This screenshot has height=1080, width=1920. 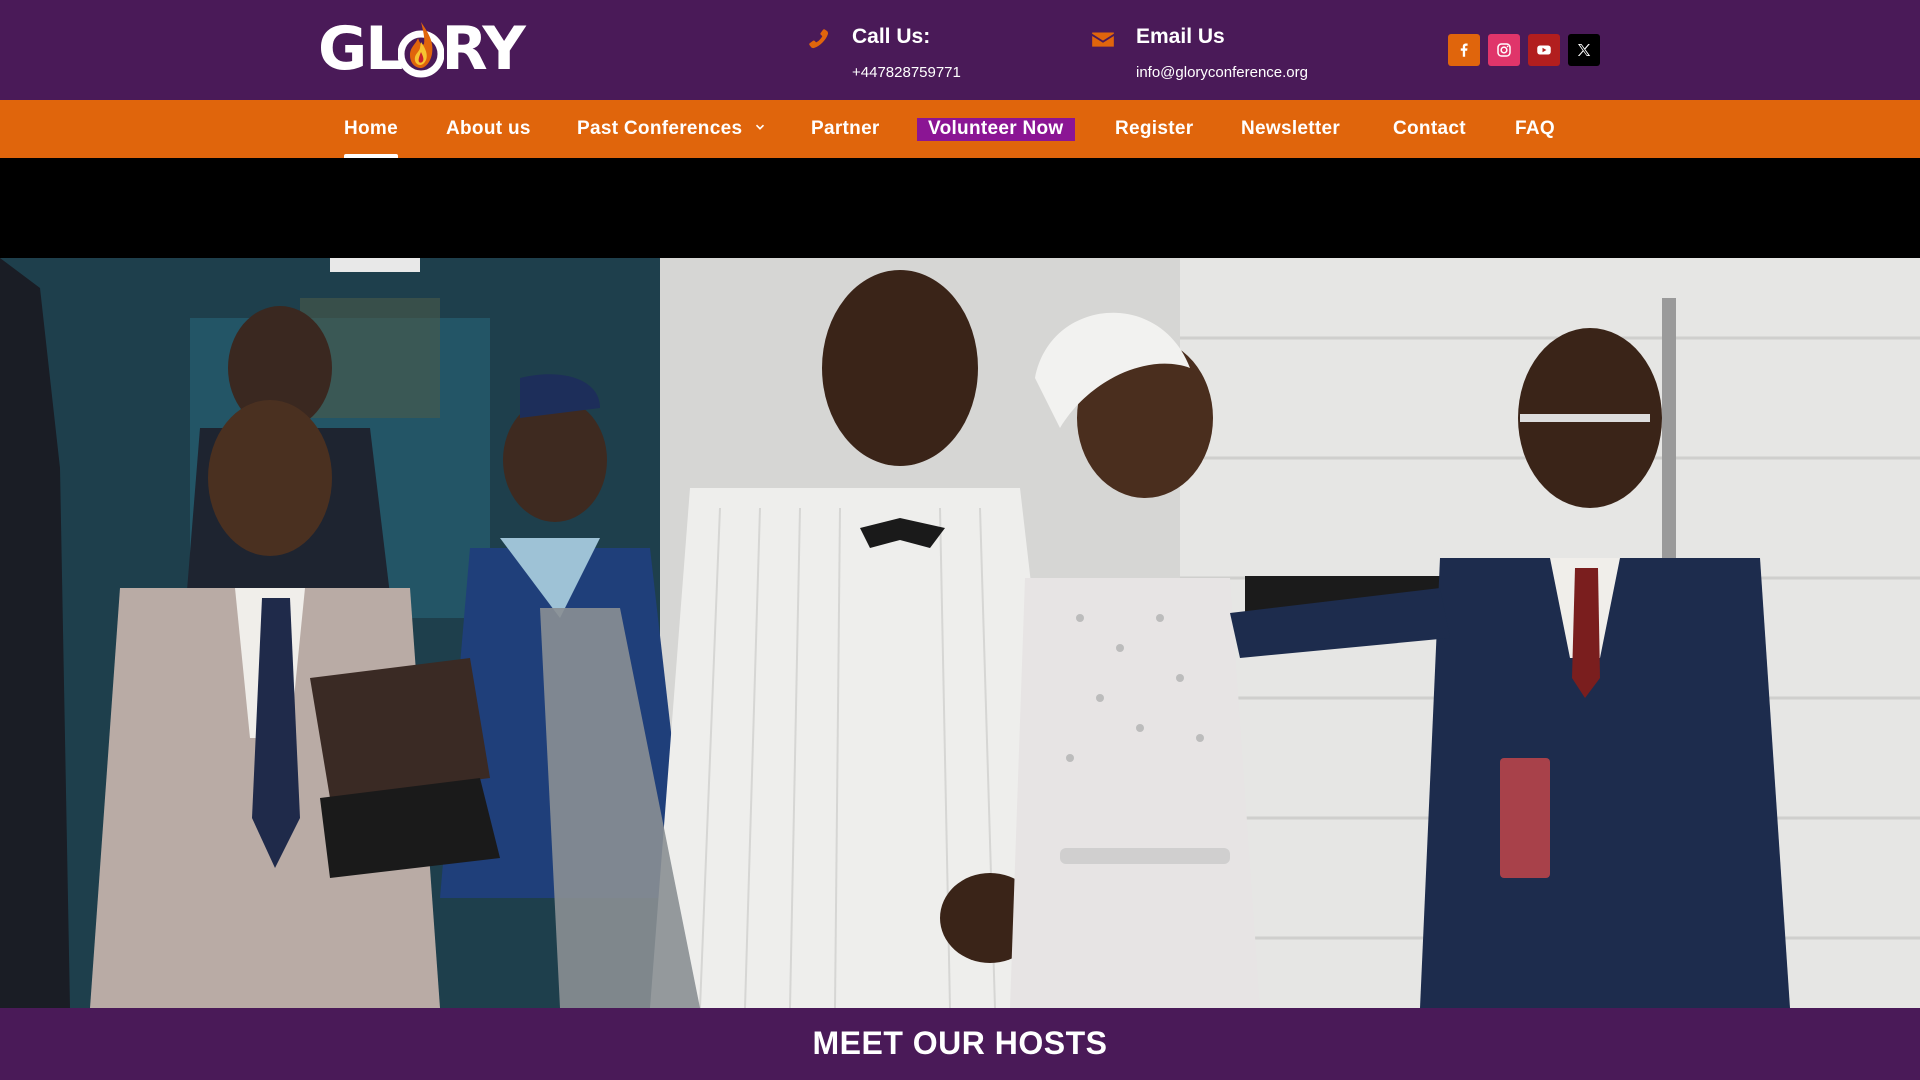 I want to click on email-us-block: Email Us info@gloryconference.org, so click(x=1199, y=53).